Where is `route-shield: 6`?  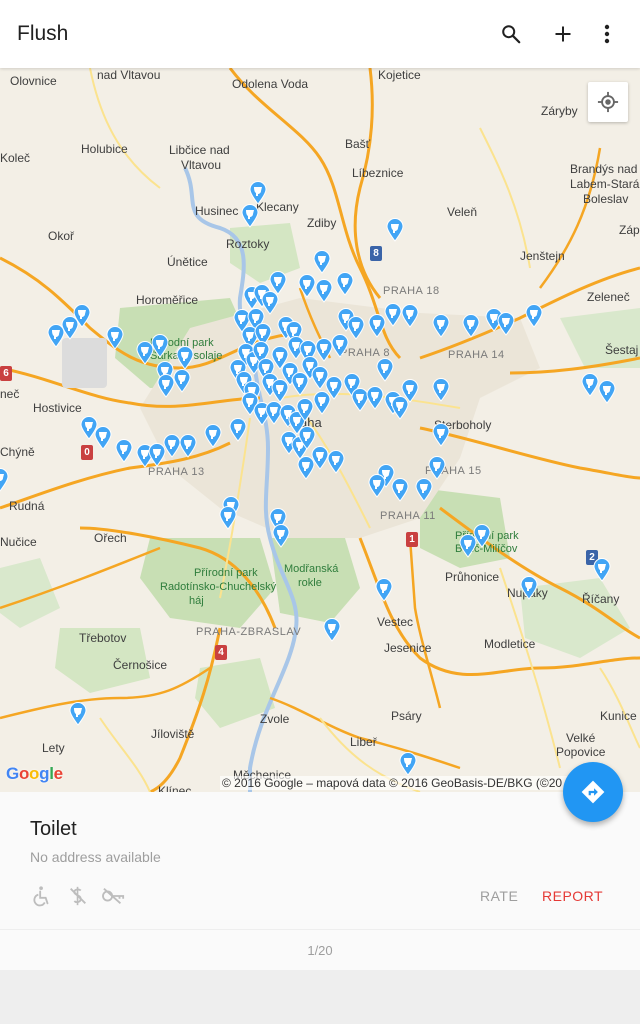
route-shield: 6 is located at coordinates (6, 373).